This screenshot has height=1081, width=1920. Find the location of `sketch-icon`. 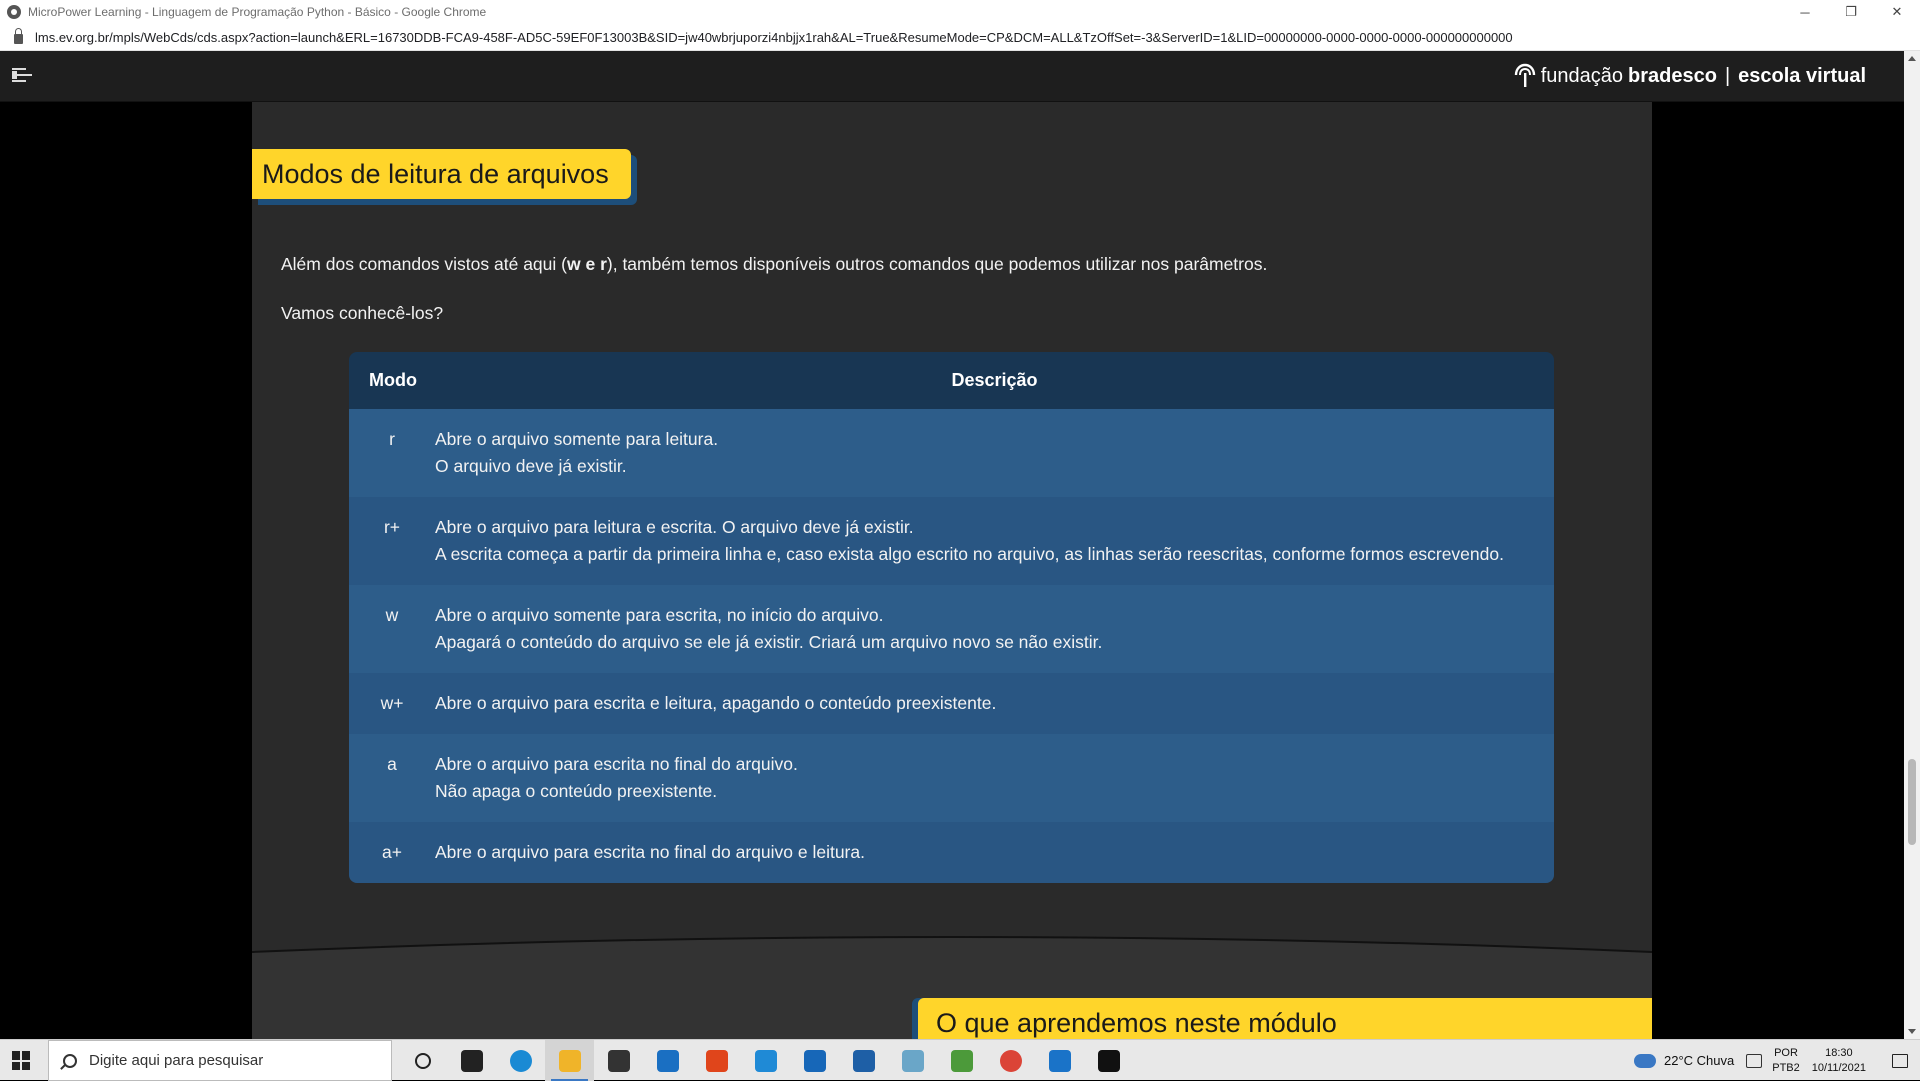

sketch-icon is located at coordinates (961, 1060).